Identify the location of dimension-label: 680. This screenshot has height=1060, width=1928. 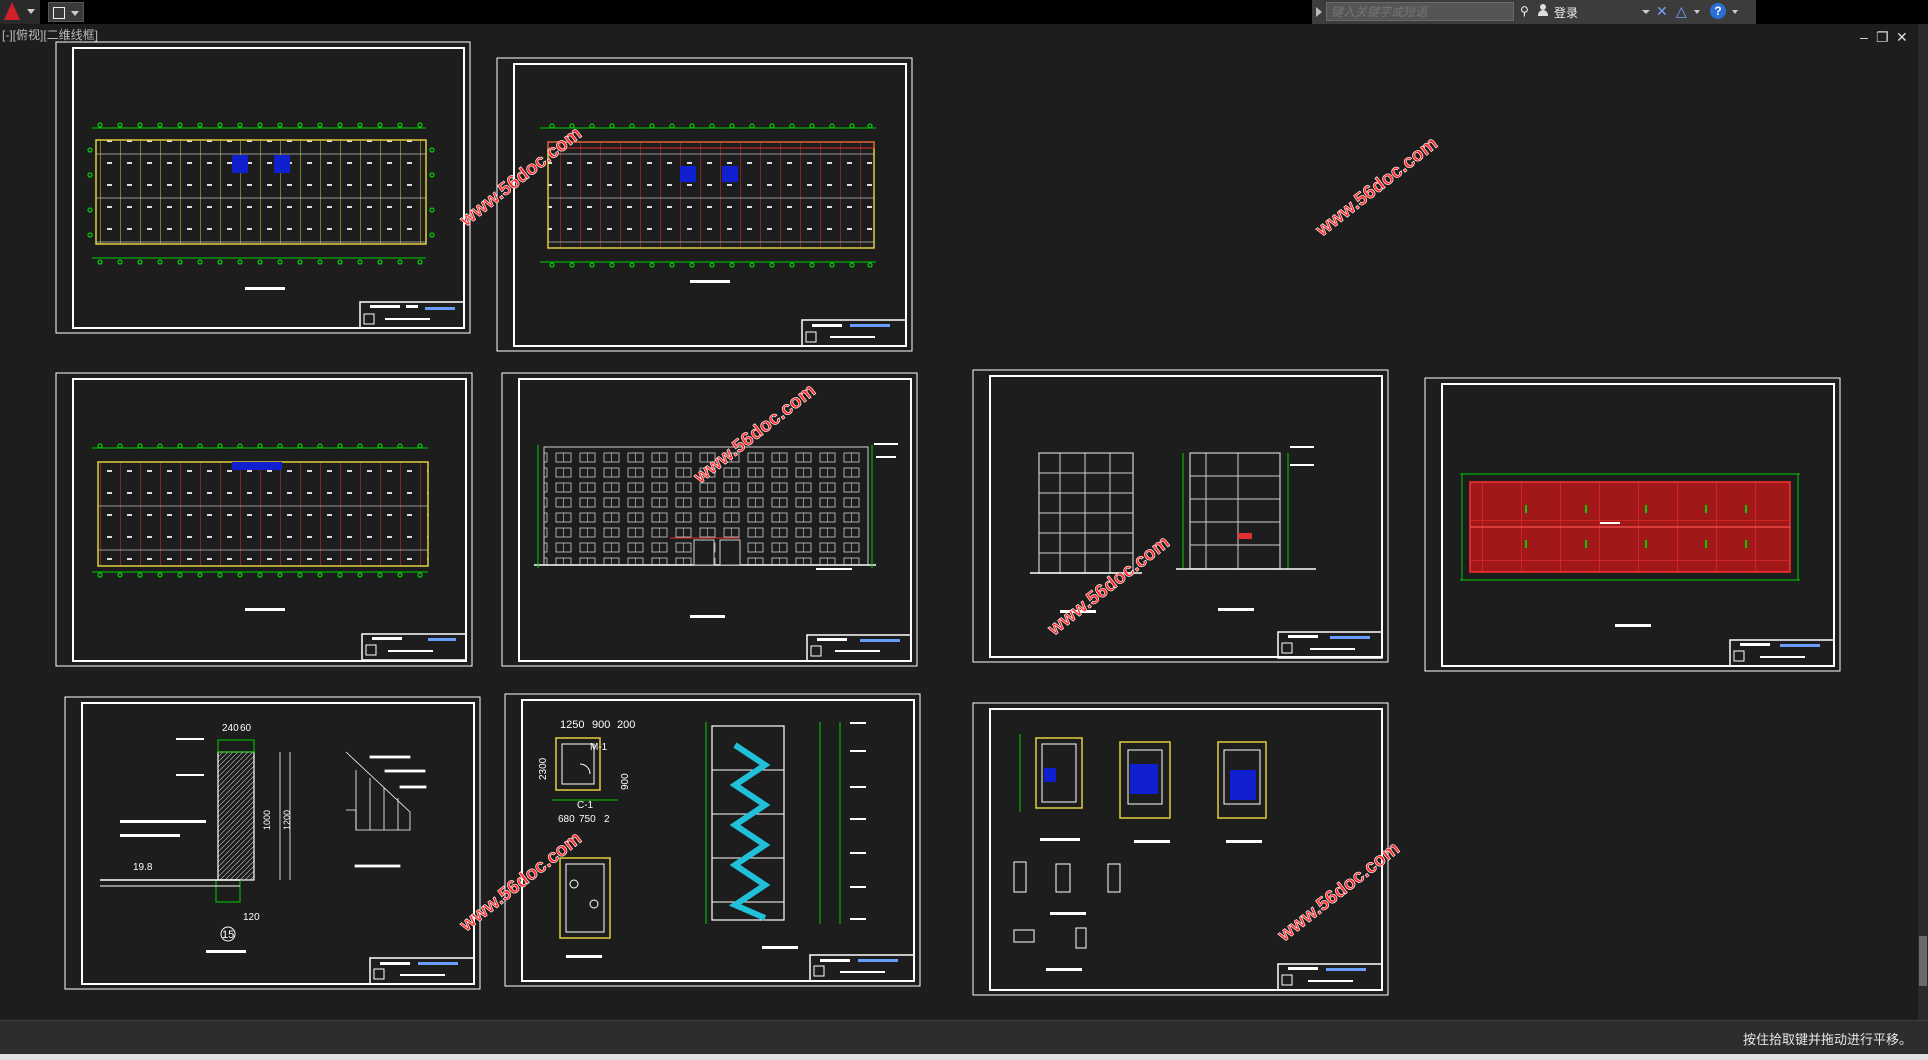
(566, 819).